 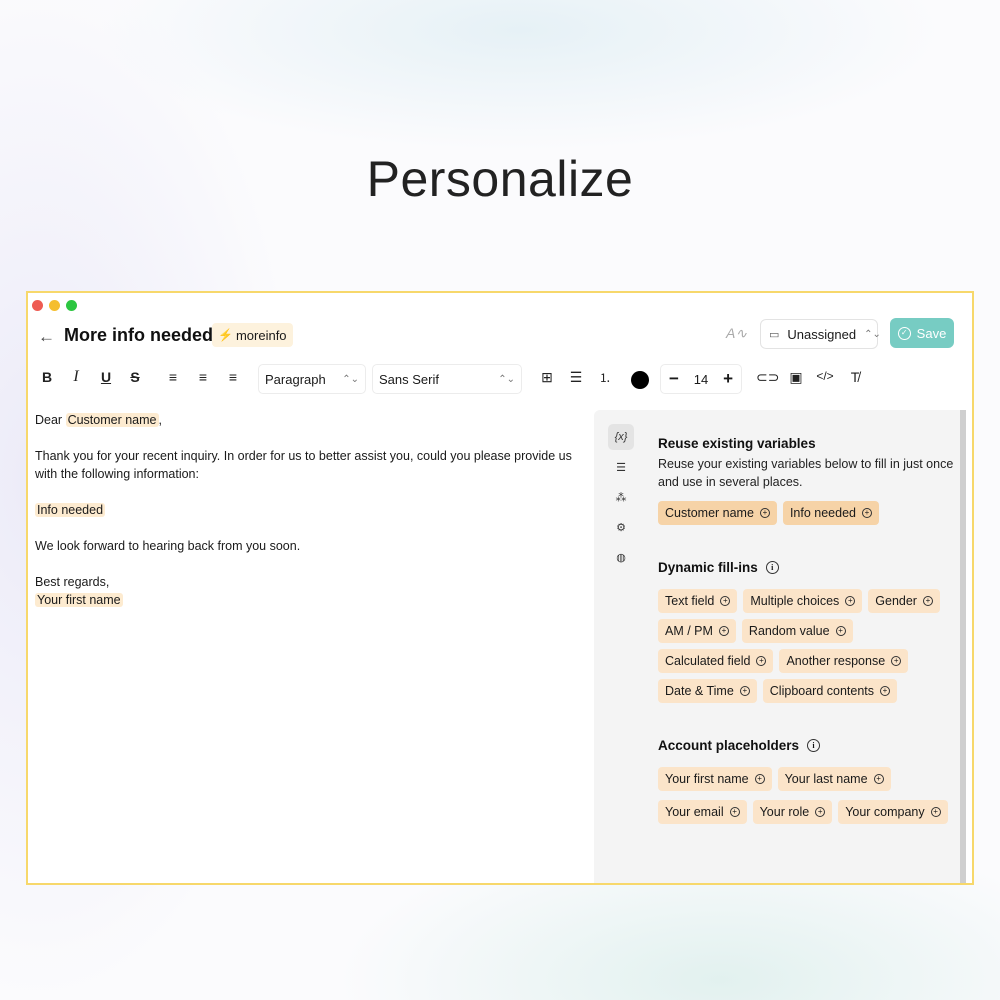 What do you see at coordinates (79, 600) in the screenshot?
I see `variable-your-first-name: Your first name` at bounding box center [79, 600].